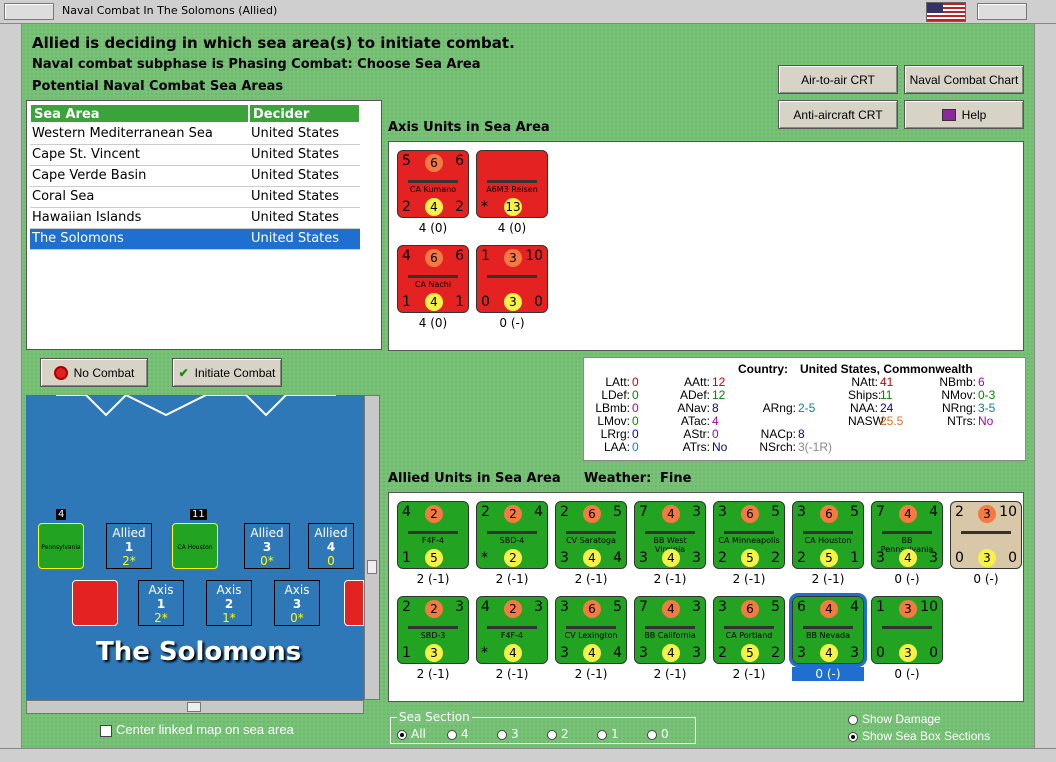 This screenshot has width=1056, height=762. I want to click on map-unit-name: Pennsylvania, so click(61, 547).